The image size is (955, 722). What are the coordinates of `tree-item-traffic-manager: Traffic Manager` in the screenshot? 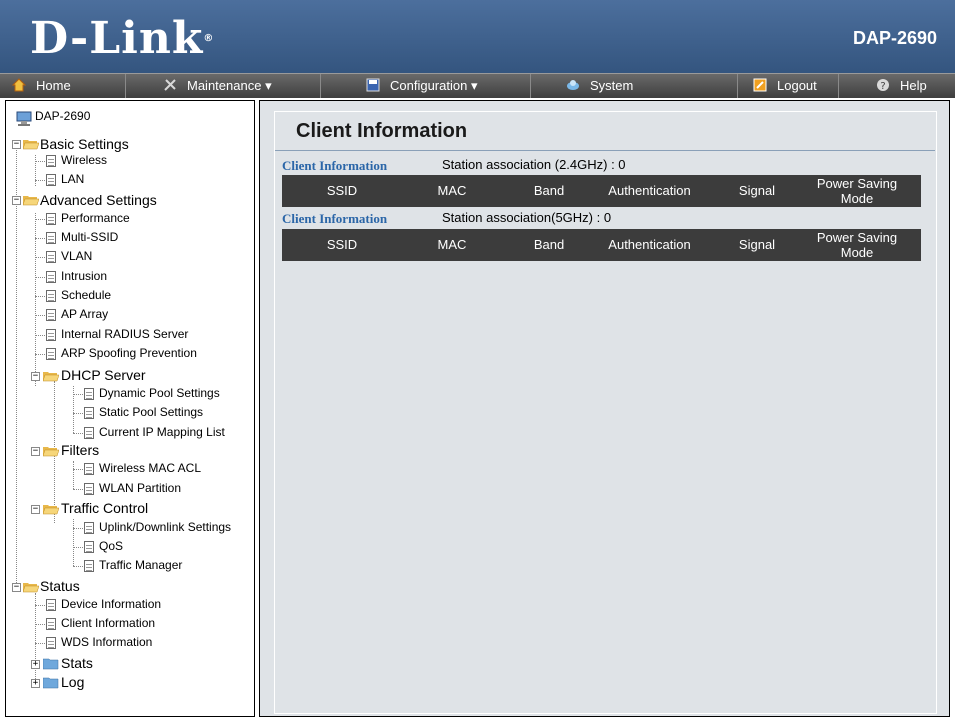 It's located at (140, 565).